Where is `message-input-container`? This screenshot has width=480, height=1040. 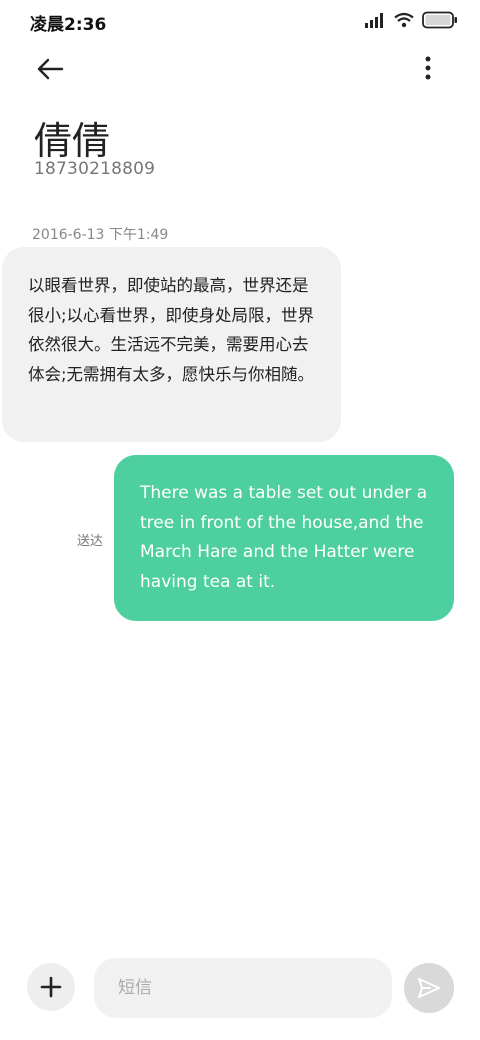 message-input-container is located at coordinates (243, 988).